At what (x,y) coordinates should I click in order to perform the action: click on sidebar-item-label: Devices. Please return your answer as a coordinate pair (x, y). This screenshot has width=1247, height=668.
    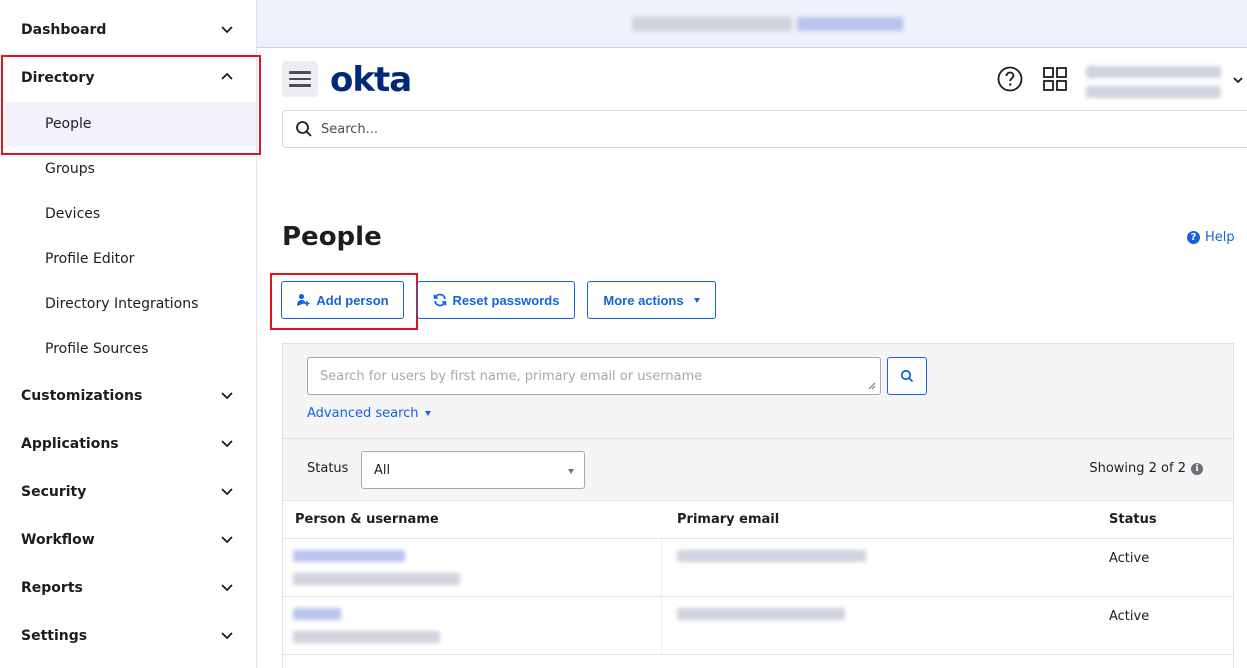
    Looking at the image, I should click on (73, 214).